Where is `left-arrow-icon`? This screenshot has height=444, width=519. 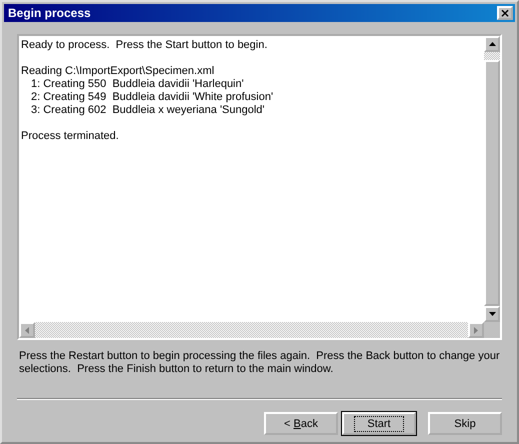
left-arrow-icon is located at coordinates (27, 330).